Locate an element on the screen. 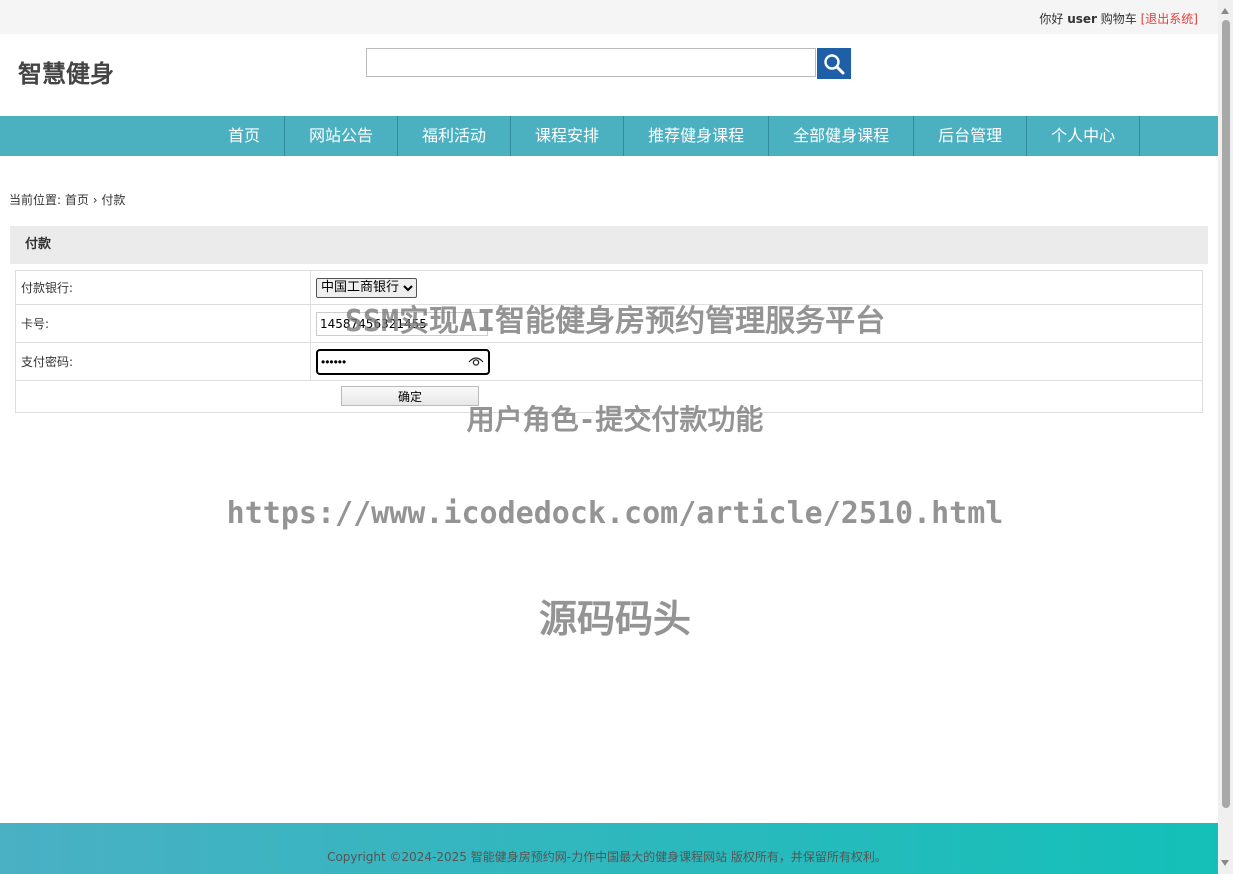 This screenshot has width=1233, height=874. cart-link: 购物车 is located at coordinates (1119, 19).